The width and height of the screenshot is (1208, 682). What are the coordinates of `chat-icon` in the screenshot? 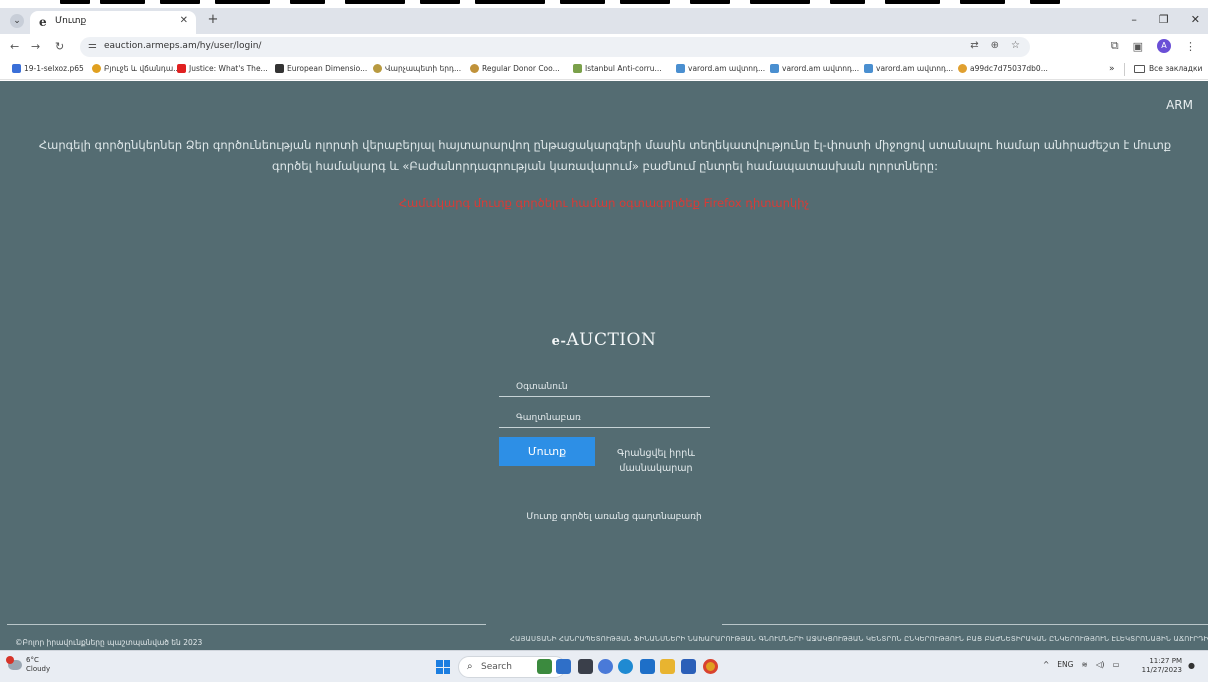 It's located at (605, 666).